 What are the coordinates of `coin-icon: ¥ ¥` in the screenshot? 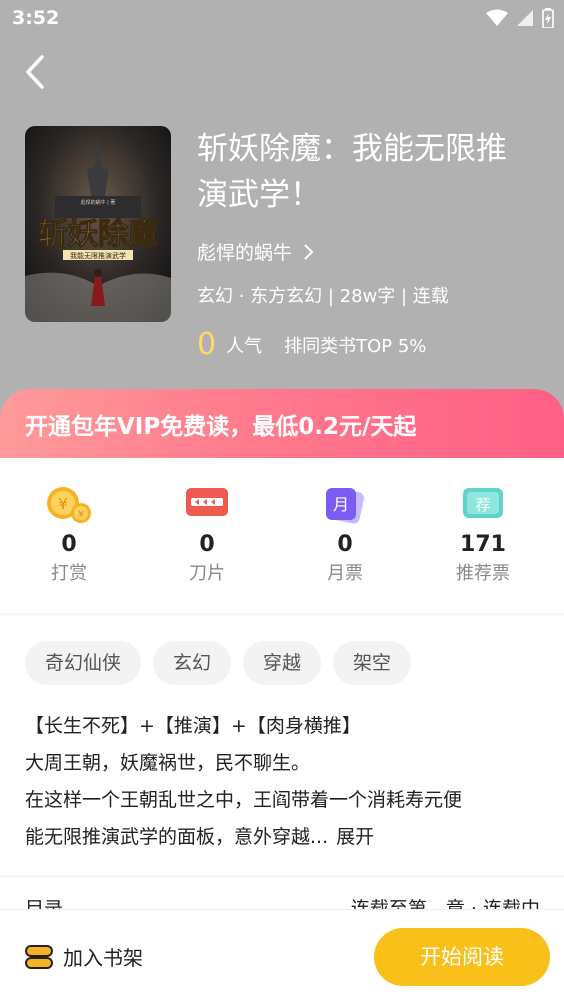 It's located at (69, 505).